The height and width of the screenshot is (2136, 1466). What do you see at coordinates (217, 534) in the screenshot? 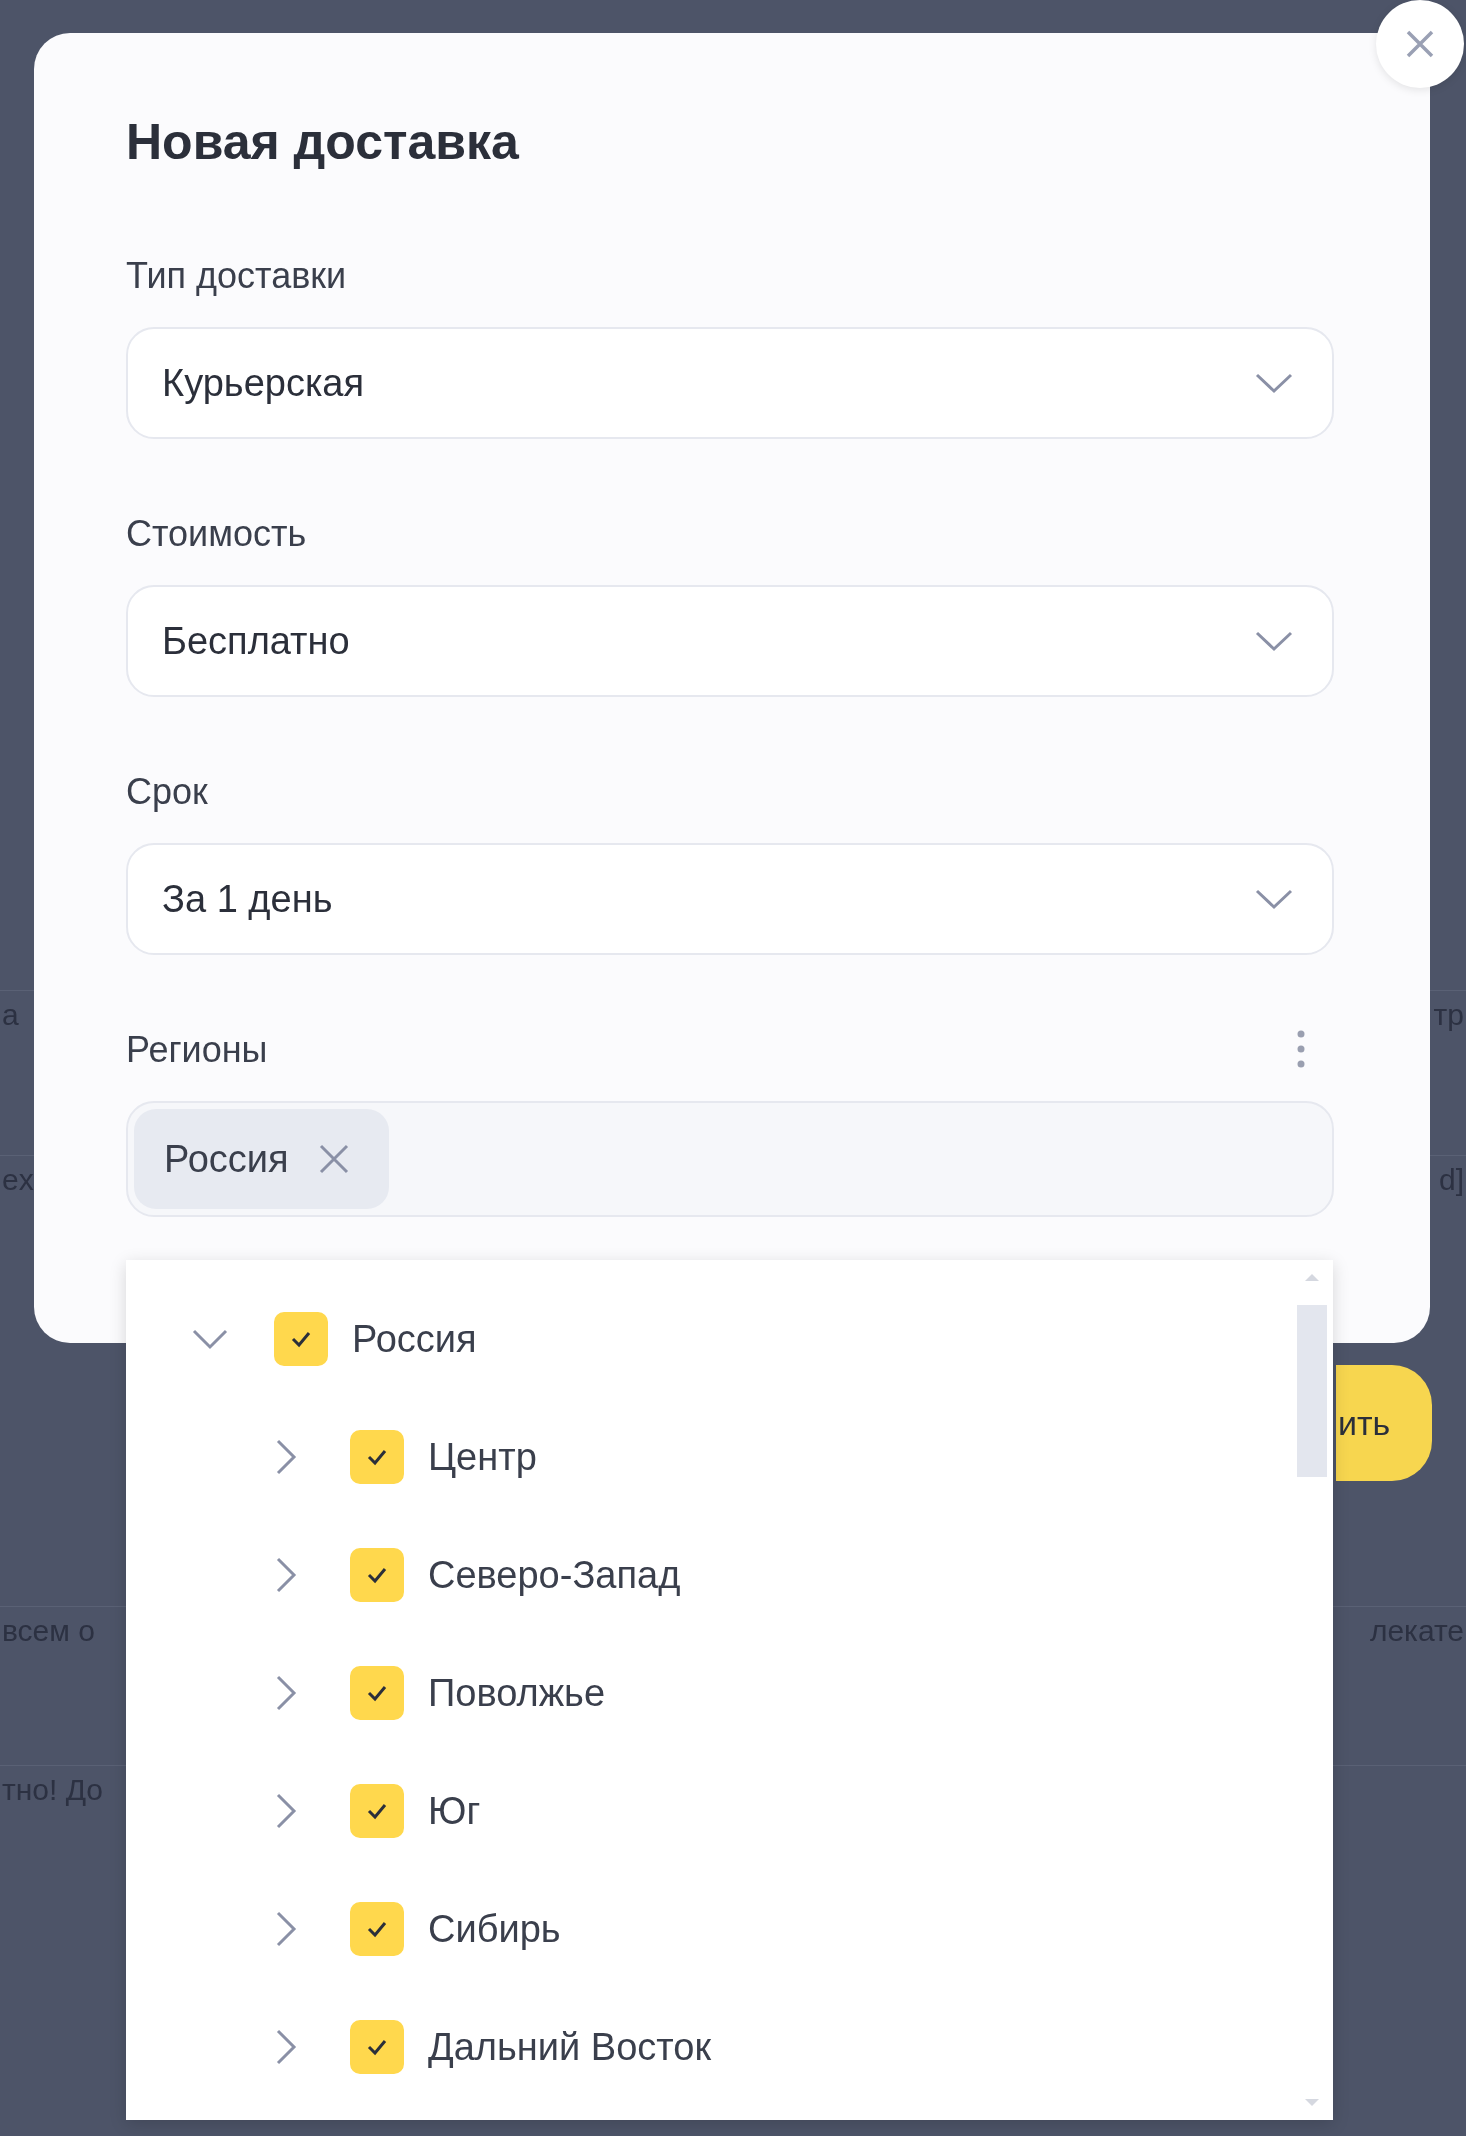
I see `field-label: Стоимость` at bounding box center [217, 534].